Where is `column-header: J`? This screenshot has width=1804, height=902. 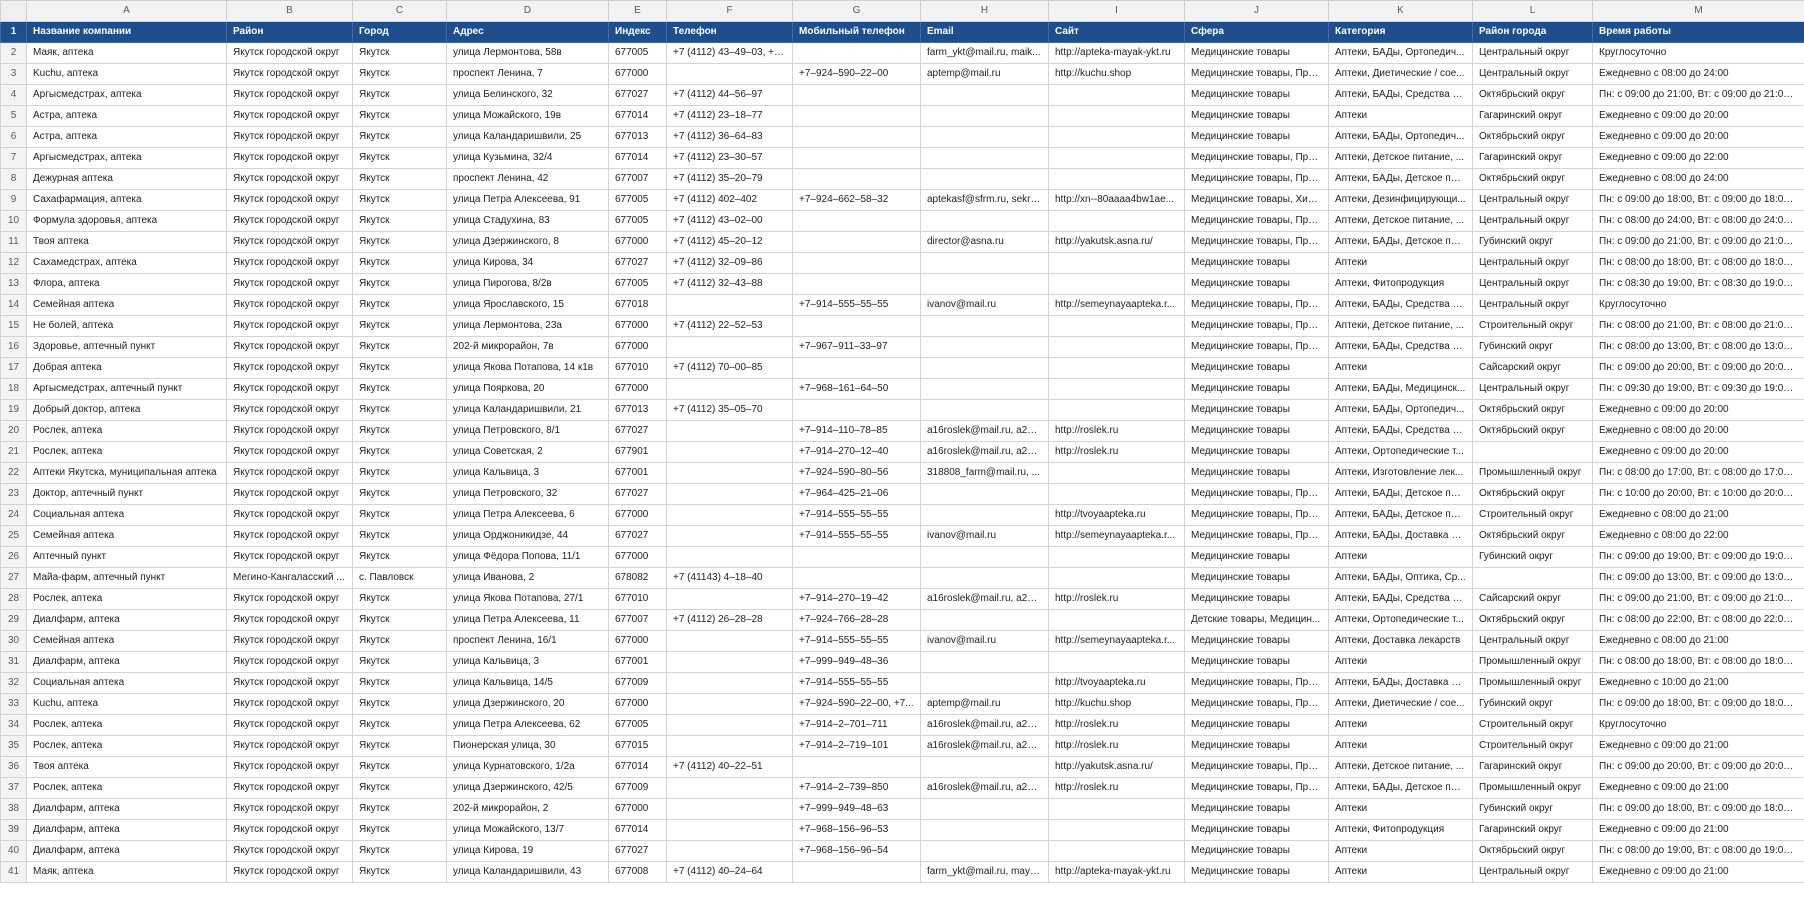 column-header: J is located at coordinates (1256, 11).